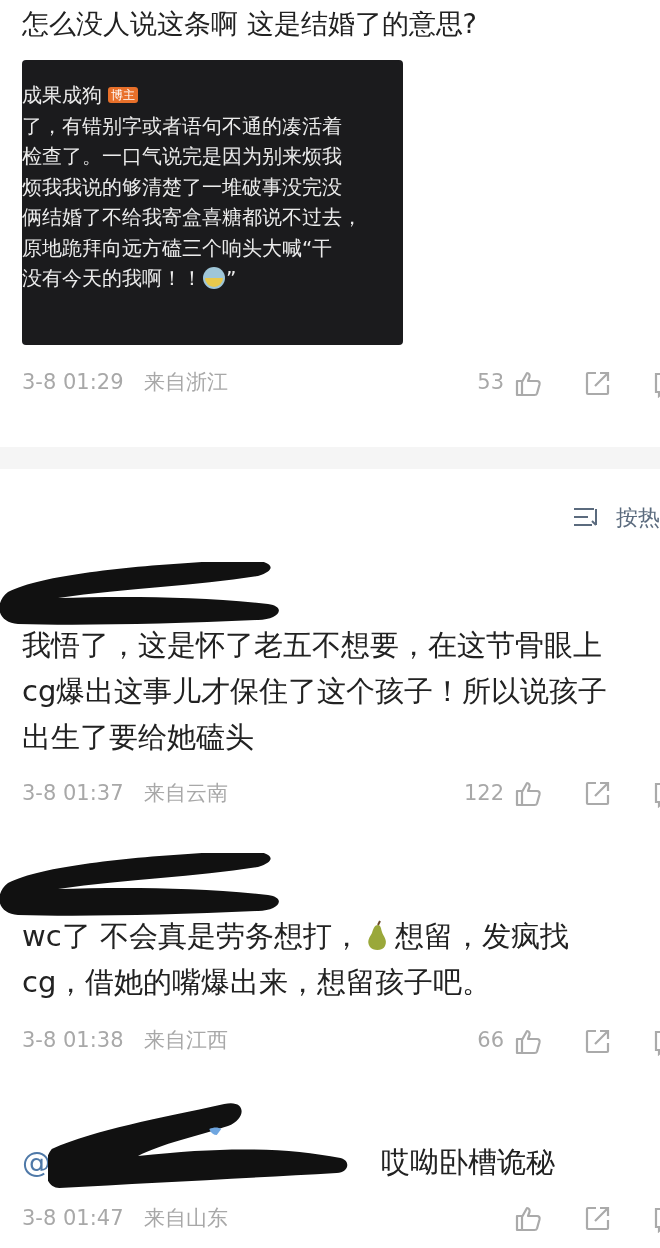 Image resolution: width=660 pixels, height=1248 pixels. What do you see at coordinates (138, 737) in the screenshot?
I see `comment-text: 出生了要给她磕头` at bounding box center [138, 737].